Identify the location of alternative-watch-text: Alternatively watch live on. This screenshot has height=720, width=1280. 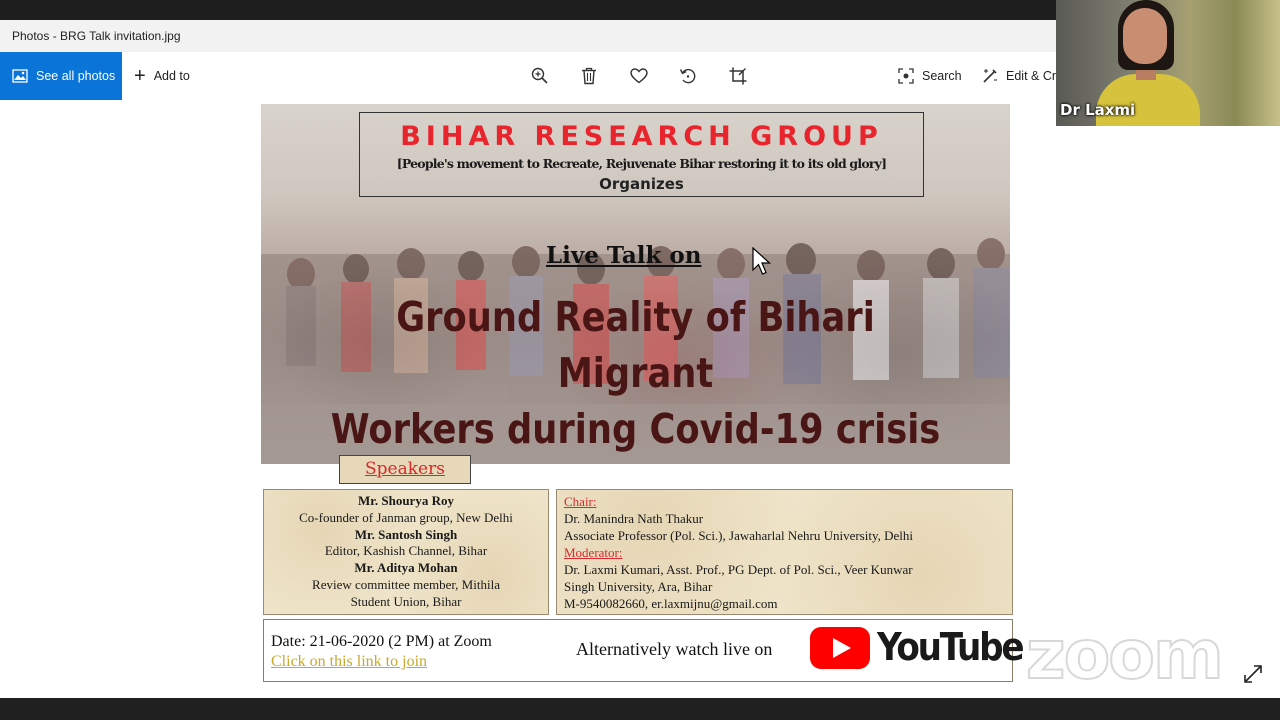
(674, 649).